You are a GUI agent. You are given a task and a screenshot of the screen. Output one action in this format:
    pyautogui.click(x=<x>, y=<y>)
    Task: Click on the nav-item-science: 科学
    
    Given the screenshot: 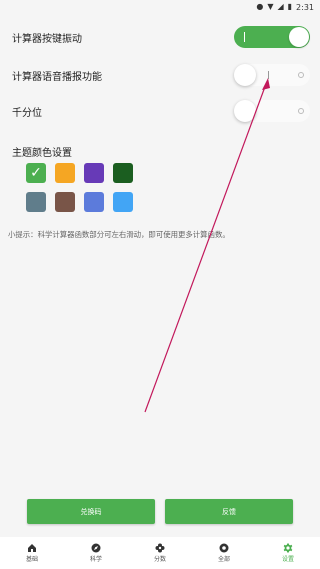 What is the action you would take?
    pyautogui.click(x=96, y=553)
    